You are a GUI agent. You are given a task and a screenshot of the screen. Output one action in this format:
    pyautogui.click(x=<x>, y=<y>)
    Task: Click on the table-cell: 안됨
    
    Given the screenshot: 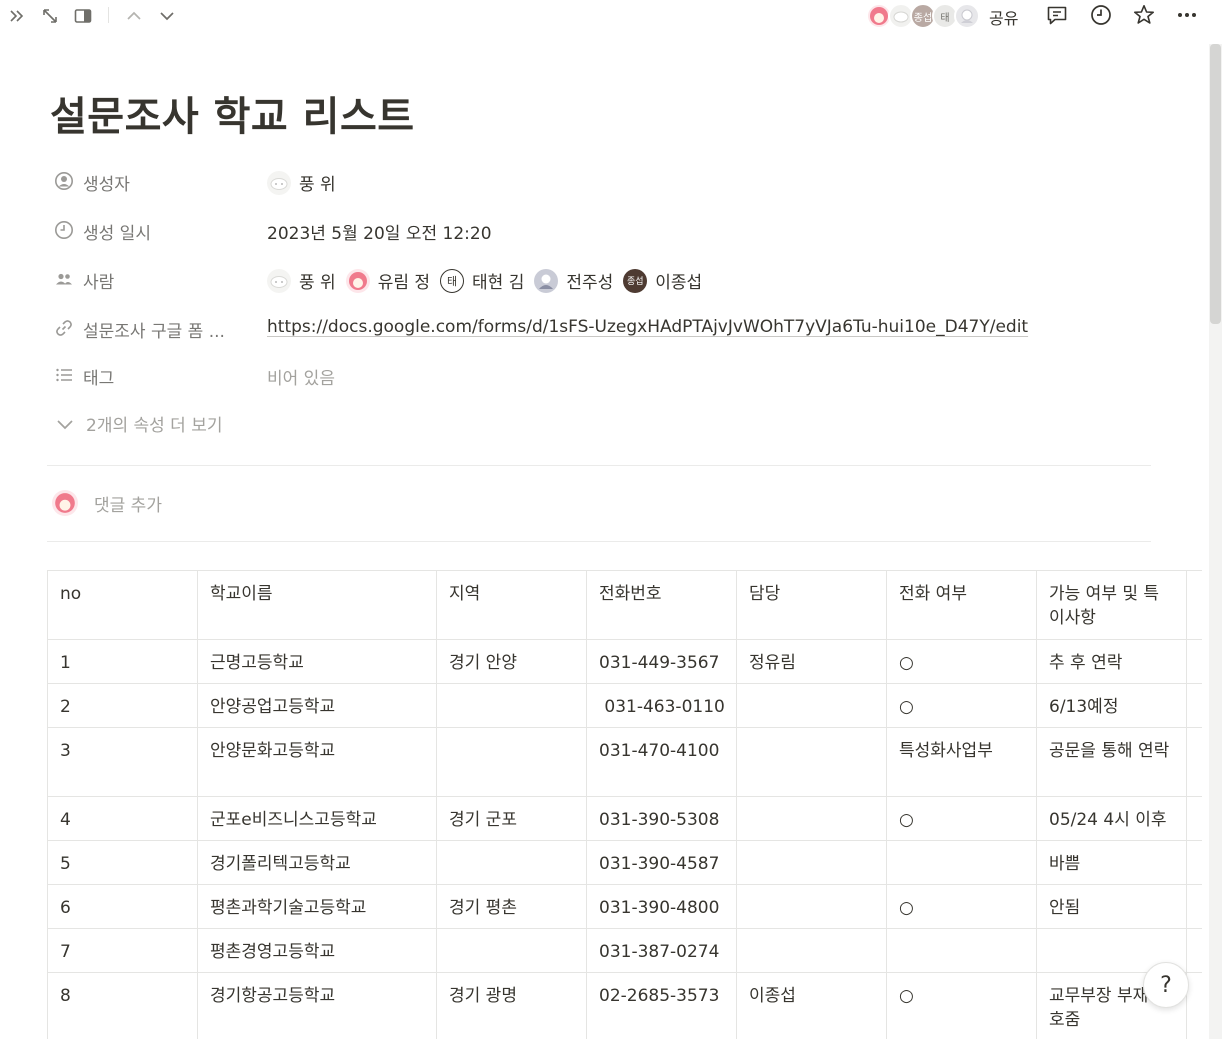 What is the action you would take?
    pyautogui.click(x=1111, y=906)
    